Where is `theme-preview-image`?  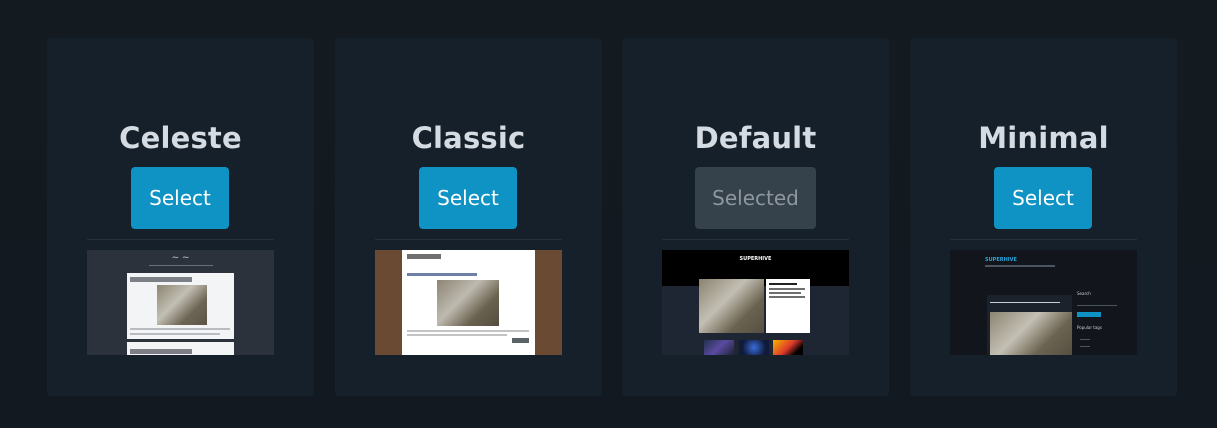
theme-preview-image is located at coordinates (468, 302).